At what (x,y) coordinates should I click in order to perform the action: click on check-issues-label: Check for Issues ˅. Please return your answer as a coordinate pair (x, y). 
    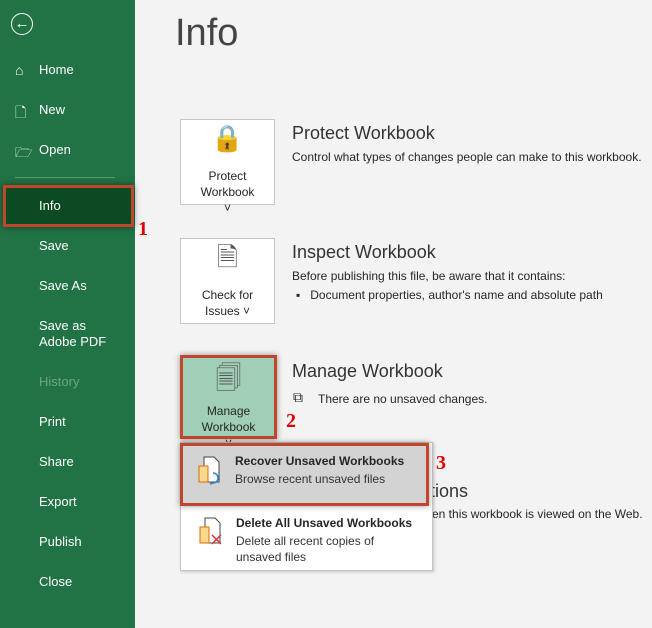
    Looking at the image, I should click on (227, 303).